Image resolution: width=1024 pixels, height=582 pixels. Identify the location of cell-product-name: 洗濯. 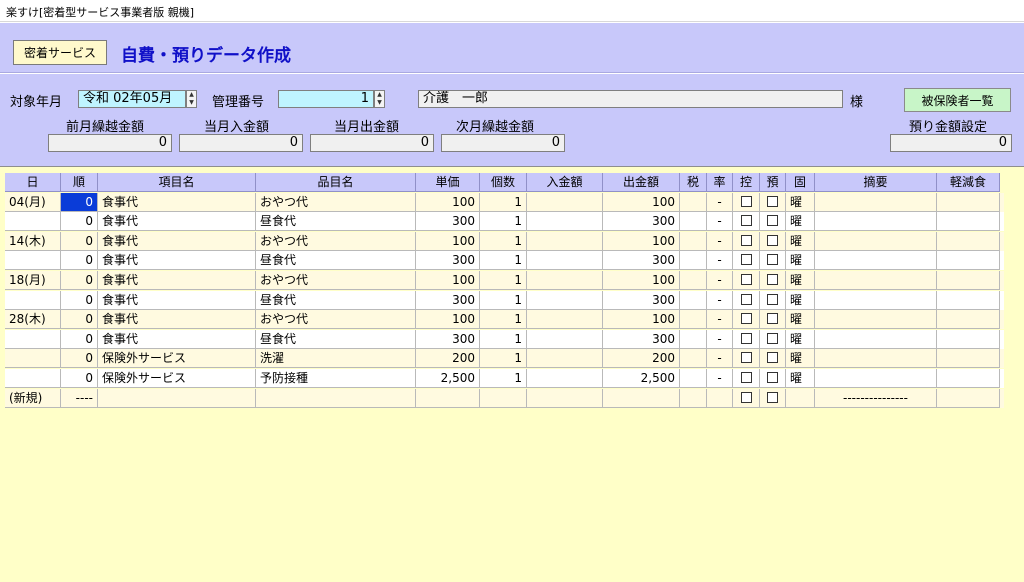
(336, 359).